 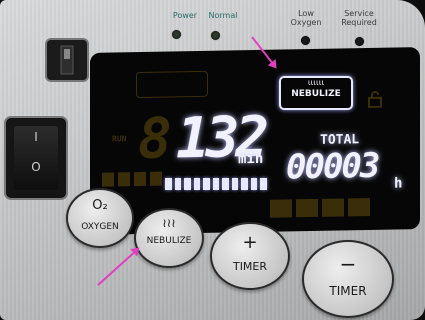 I want to click on service-required-led-icon, so click(x=359, y=41).